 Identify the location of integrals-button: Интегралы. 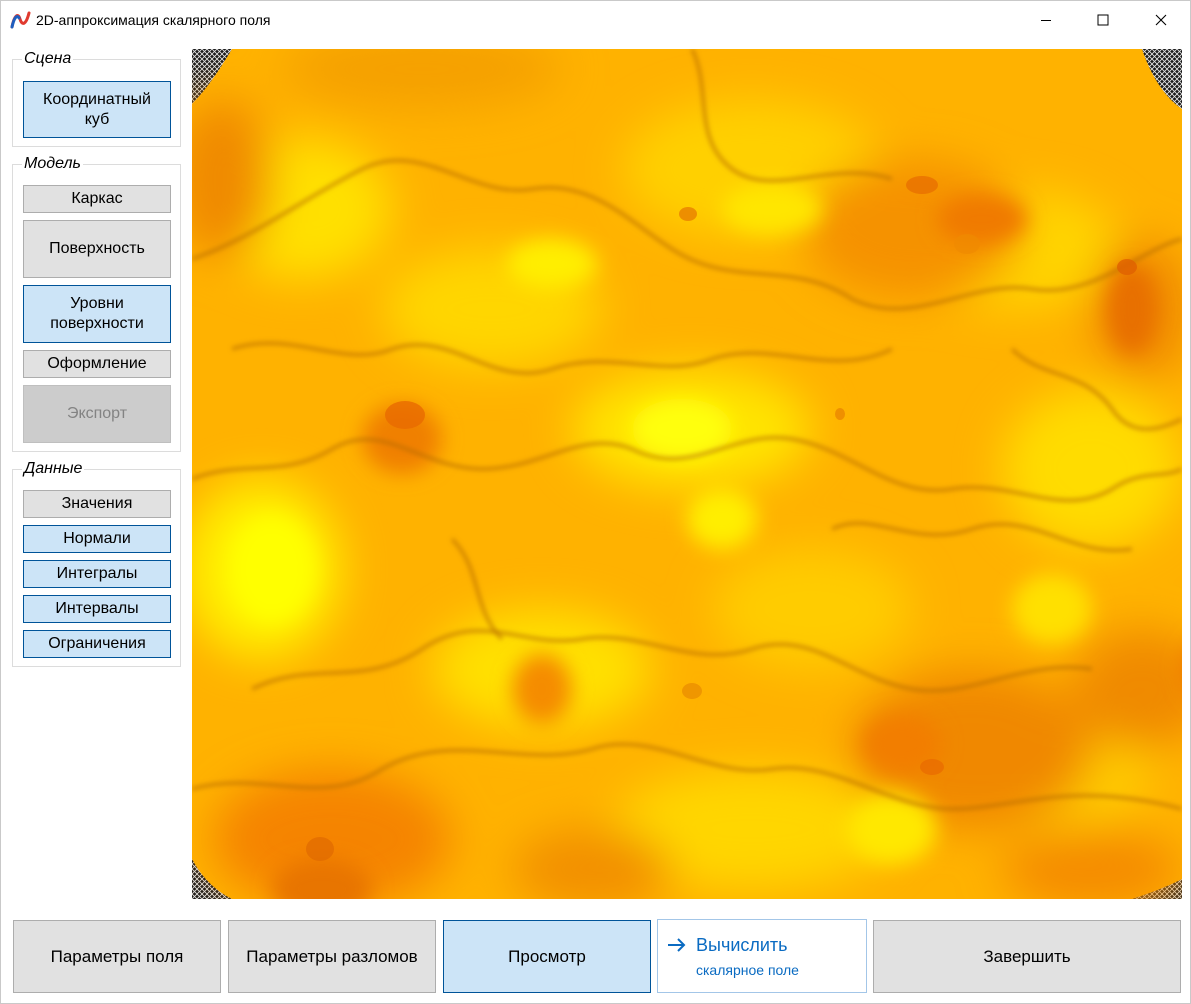
(97, 574).